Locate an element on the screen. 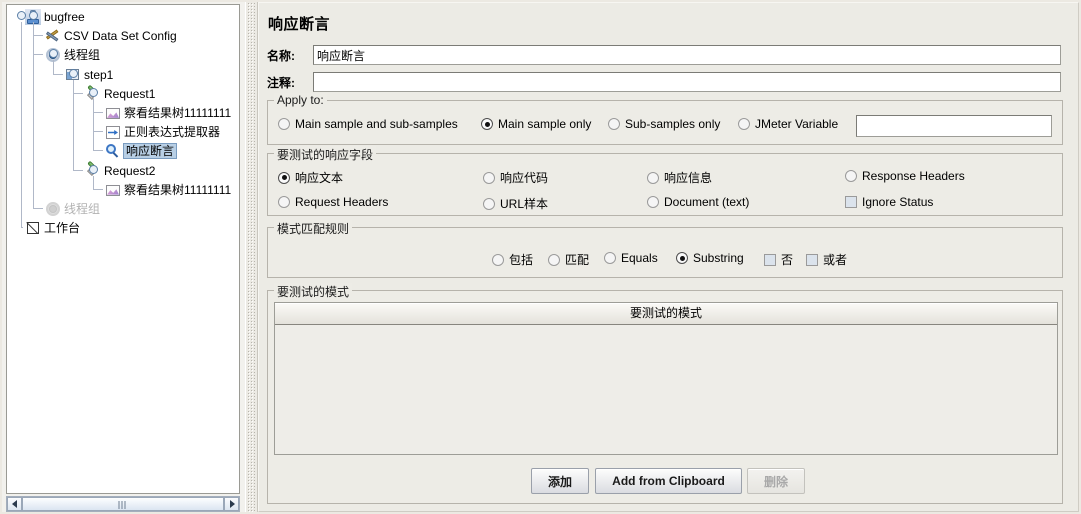 The width and height of the screenshot is (1081, 514). option-label: 包括 is located at coordinates (521, 260).